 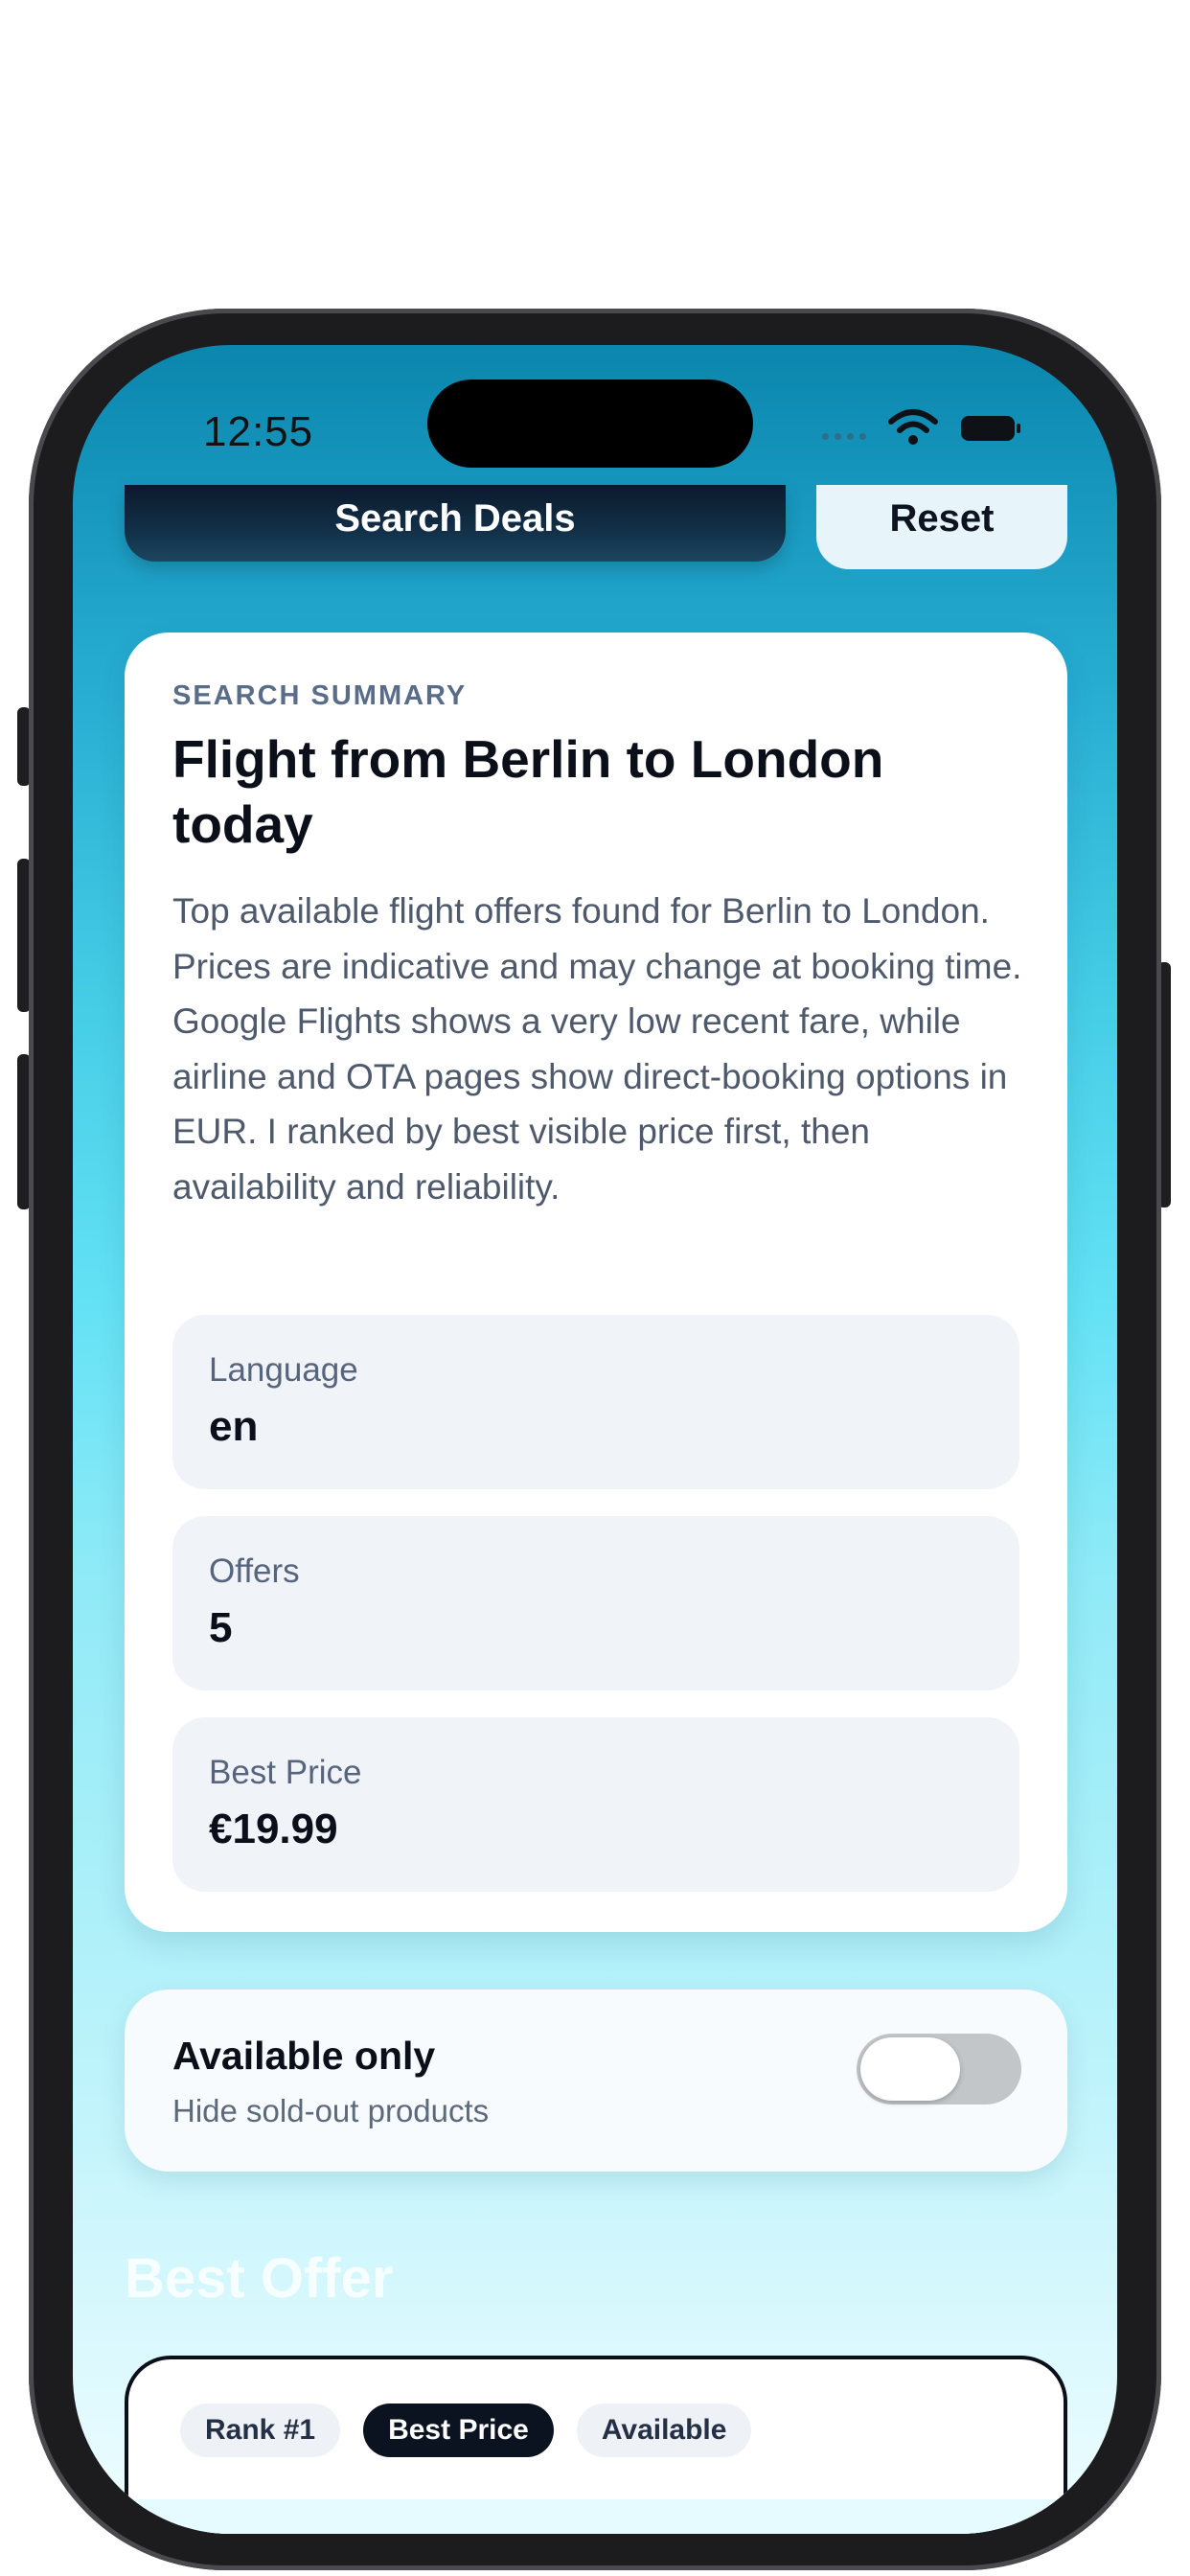 I want to click on wifi-icon, so click(x=913, y=427).